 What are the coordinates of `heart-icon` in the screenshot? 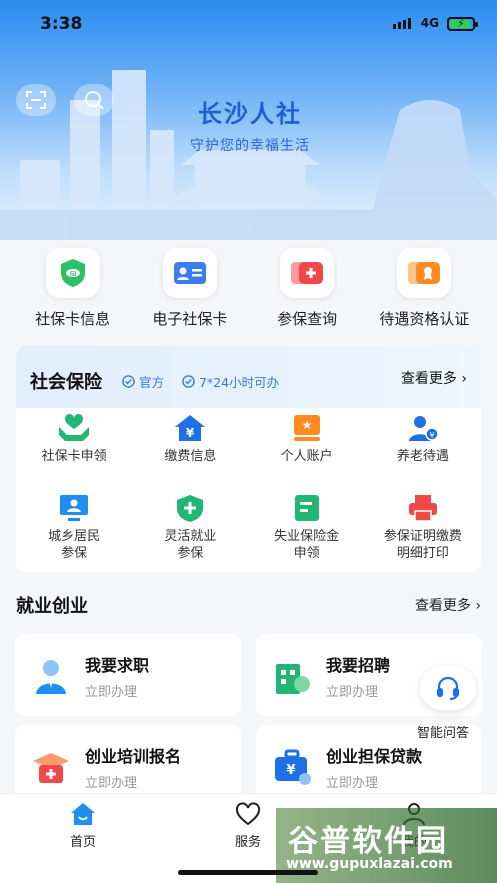 It's located at (248, 814).